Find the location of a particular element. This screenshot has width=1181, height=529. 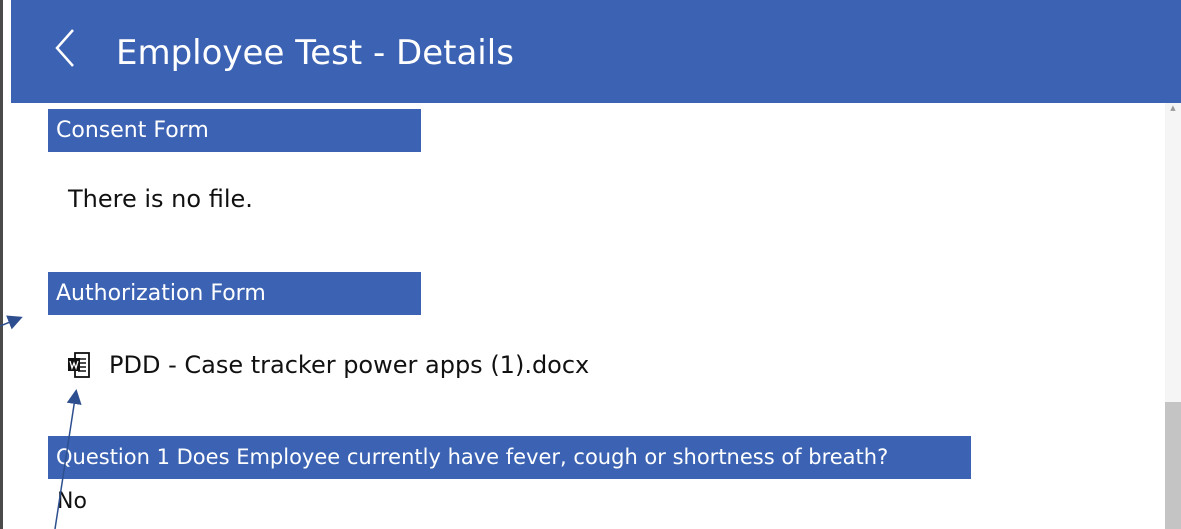

consent-form-value: There is no file. is located at coordinates (160, 199).